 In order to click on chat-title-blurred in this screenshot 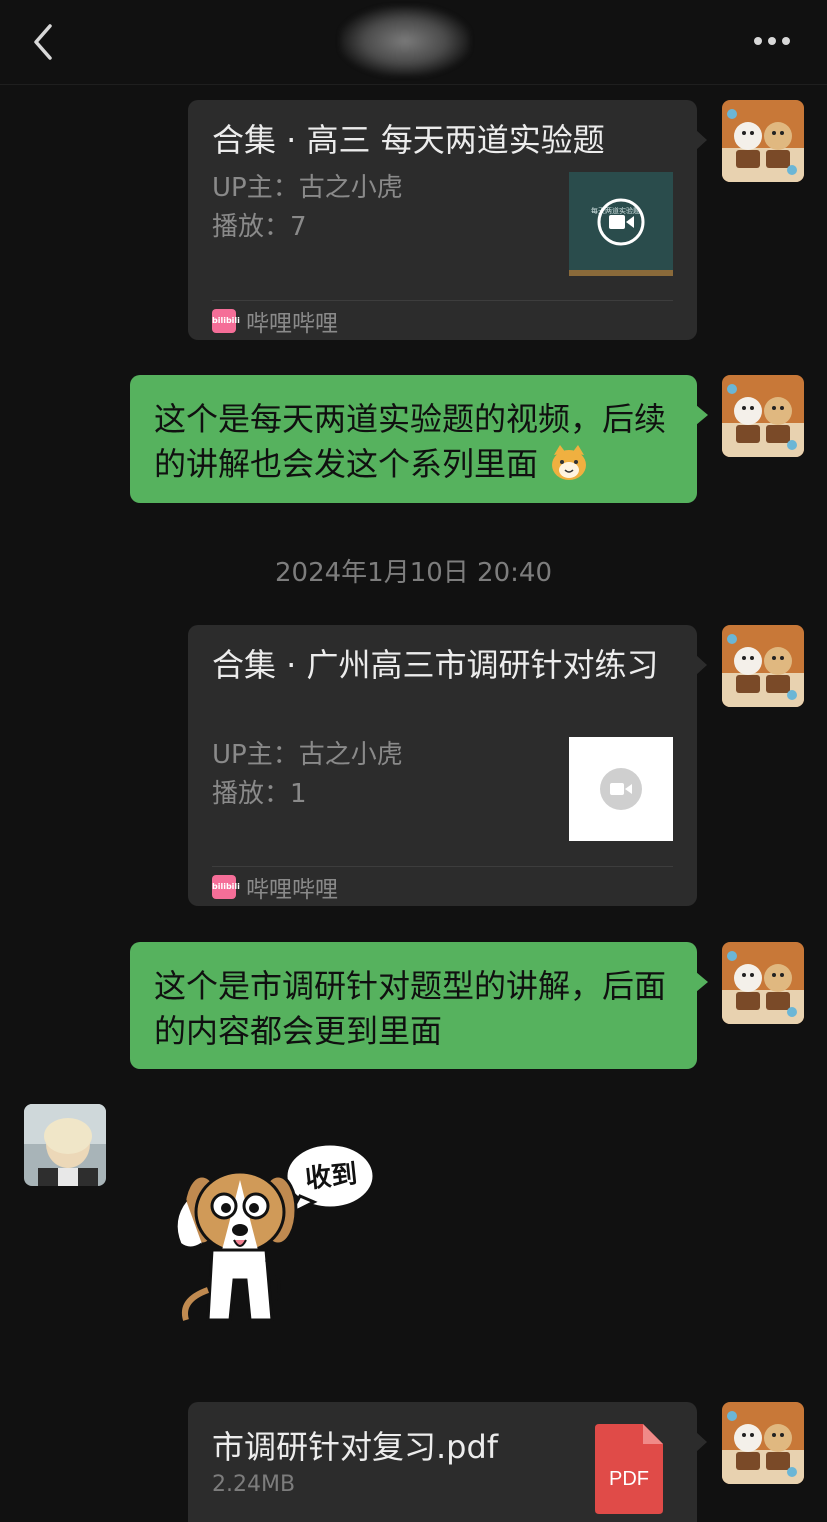, I will do `click(405, 41)`.